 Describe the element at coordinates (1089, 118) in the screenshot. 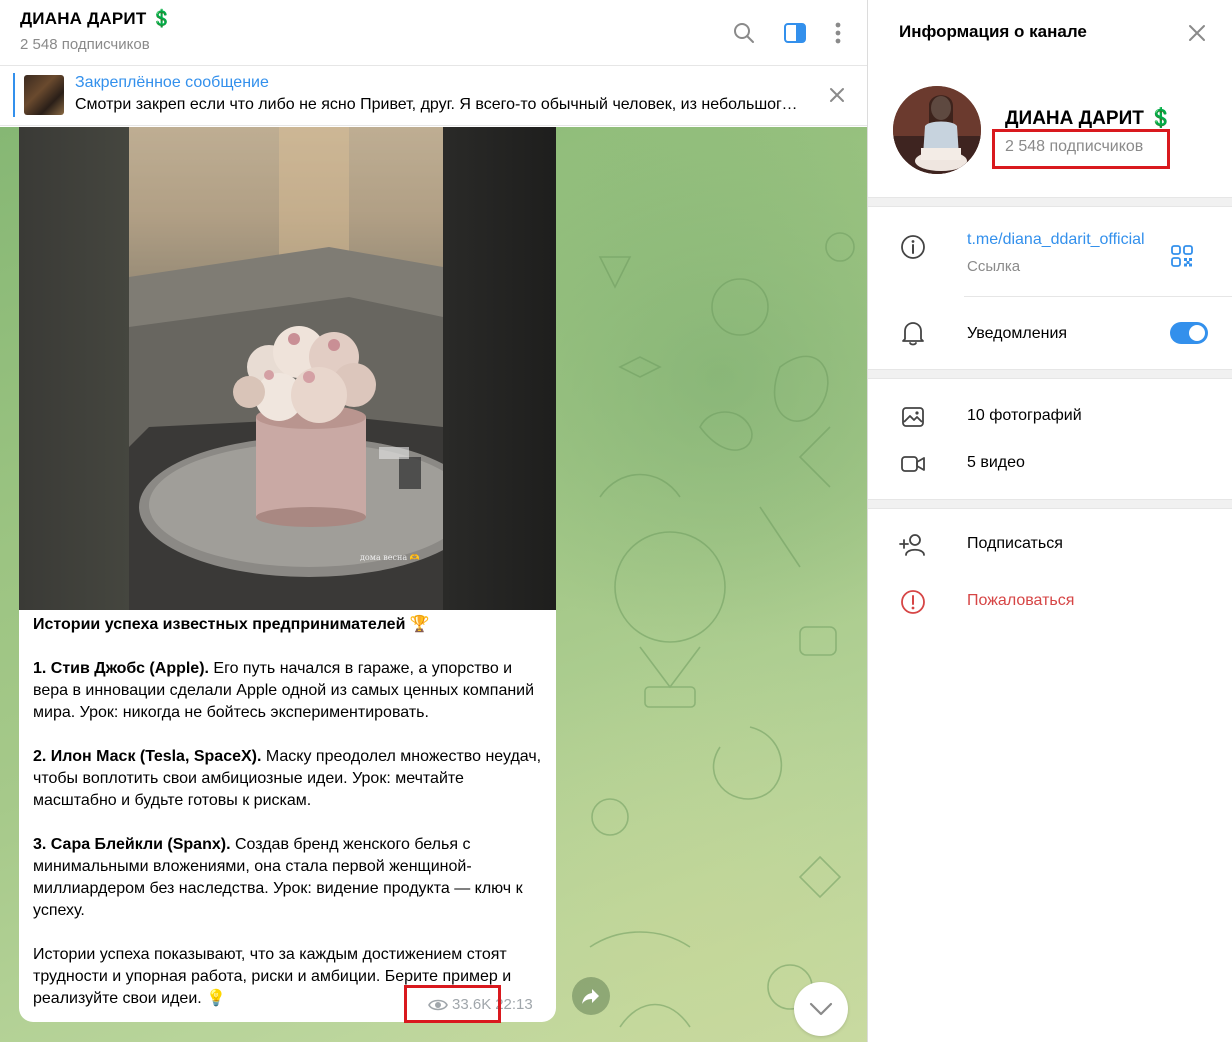

I see `panel-channel-name: ДИАНА ДАРИТ 💲` at that location.